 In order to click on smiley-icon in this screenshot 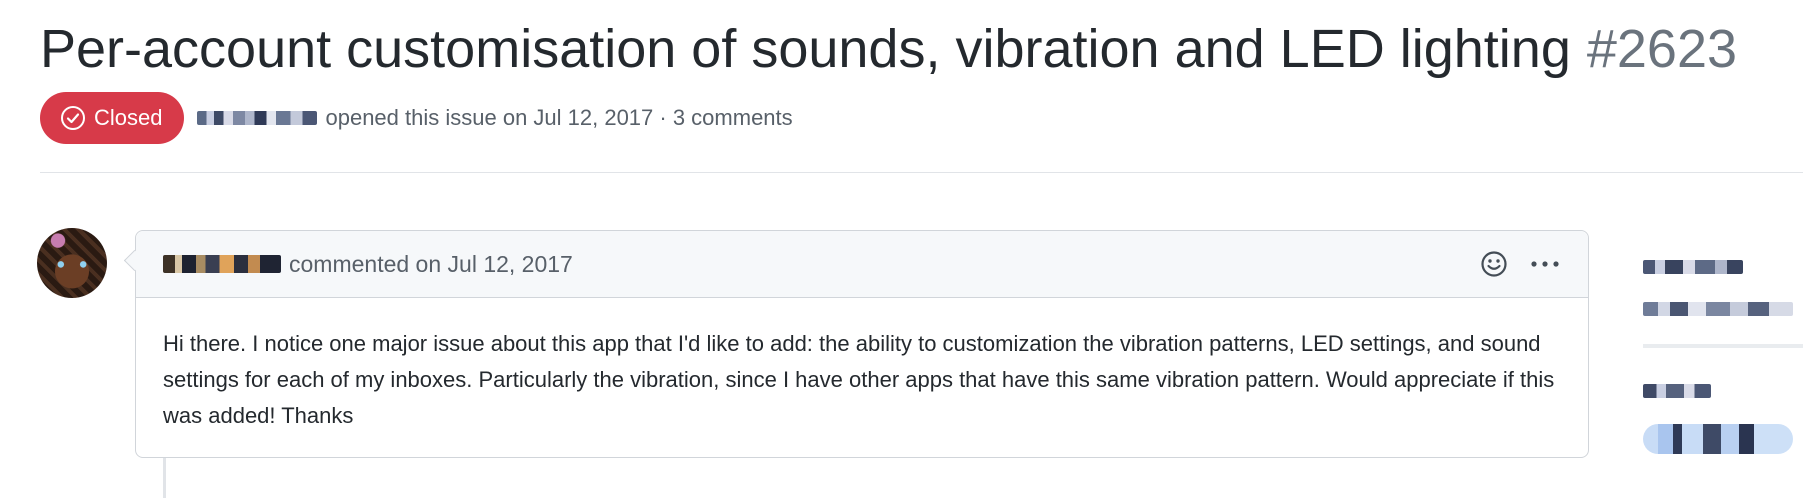, I will do `click(1494, 264)`.